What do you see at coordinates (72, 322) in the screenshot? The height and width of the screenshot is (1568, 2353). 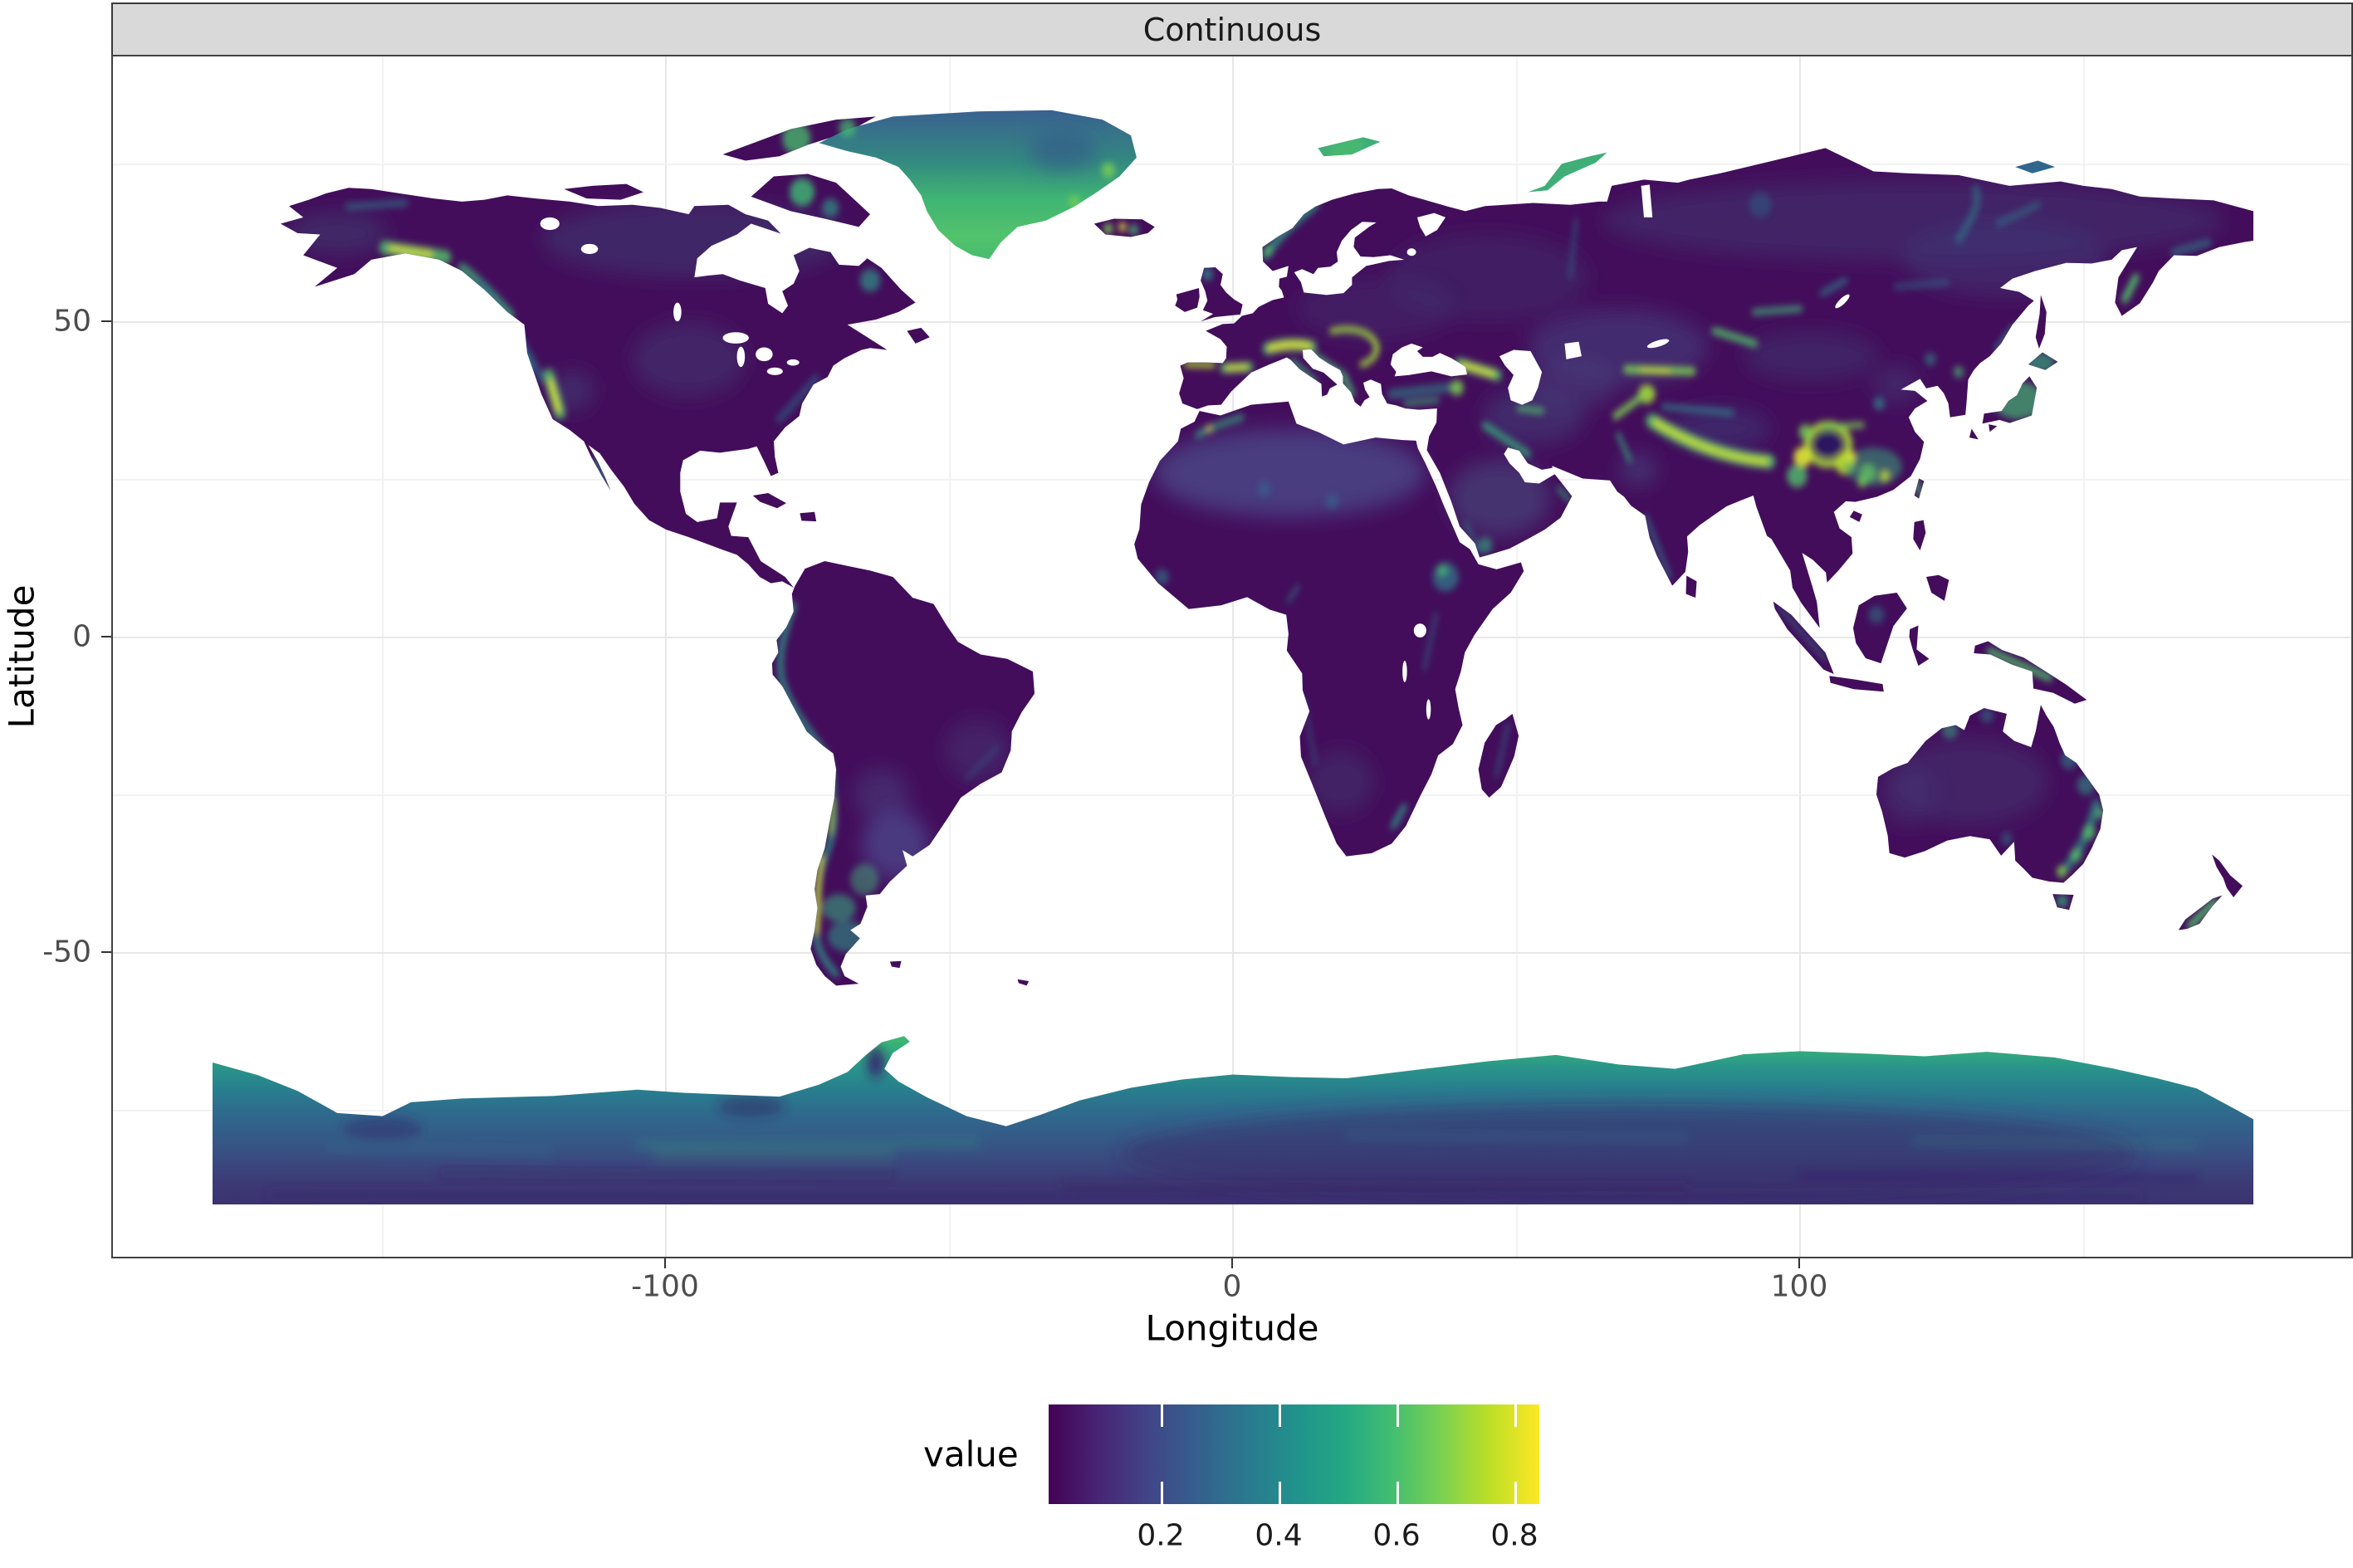 I see `y-axis-tick-label: 50` at bounding box center [72, 322].